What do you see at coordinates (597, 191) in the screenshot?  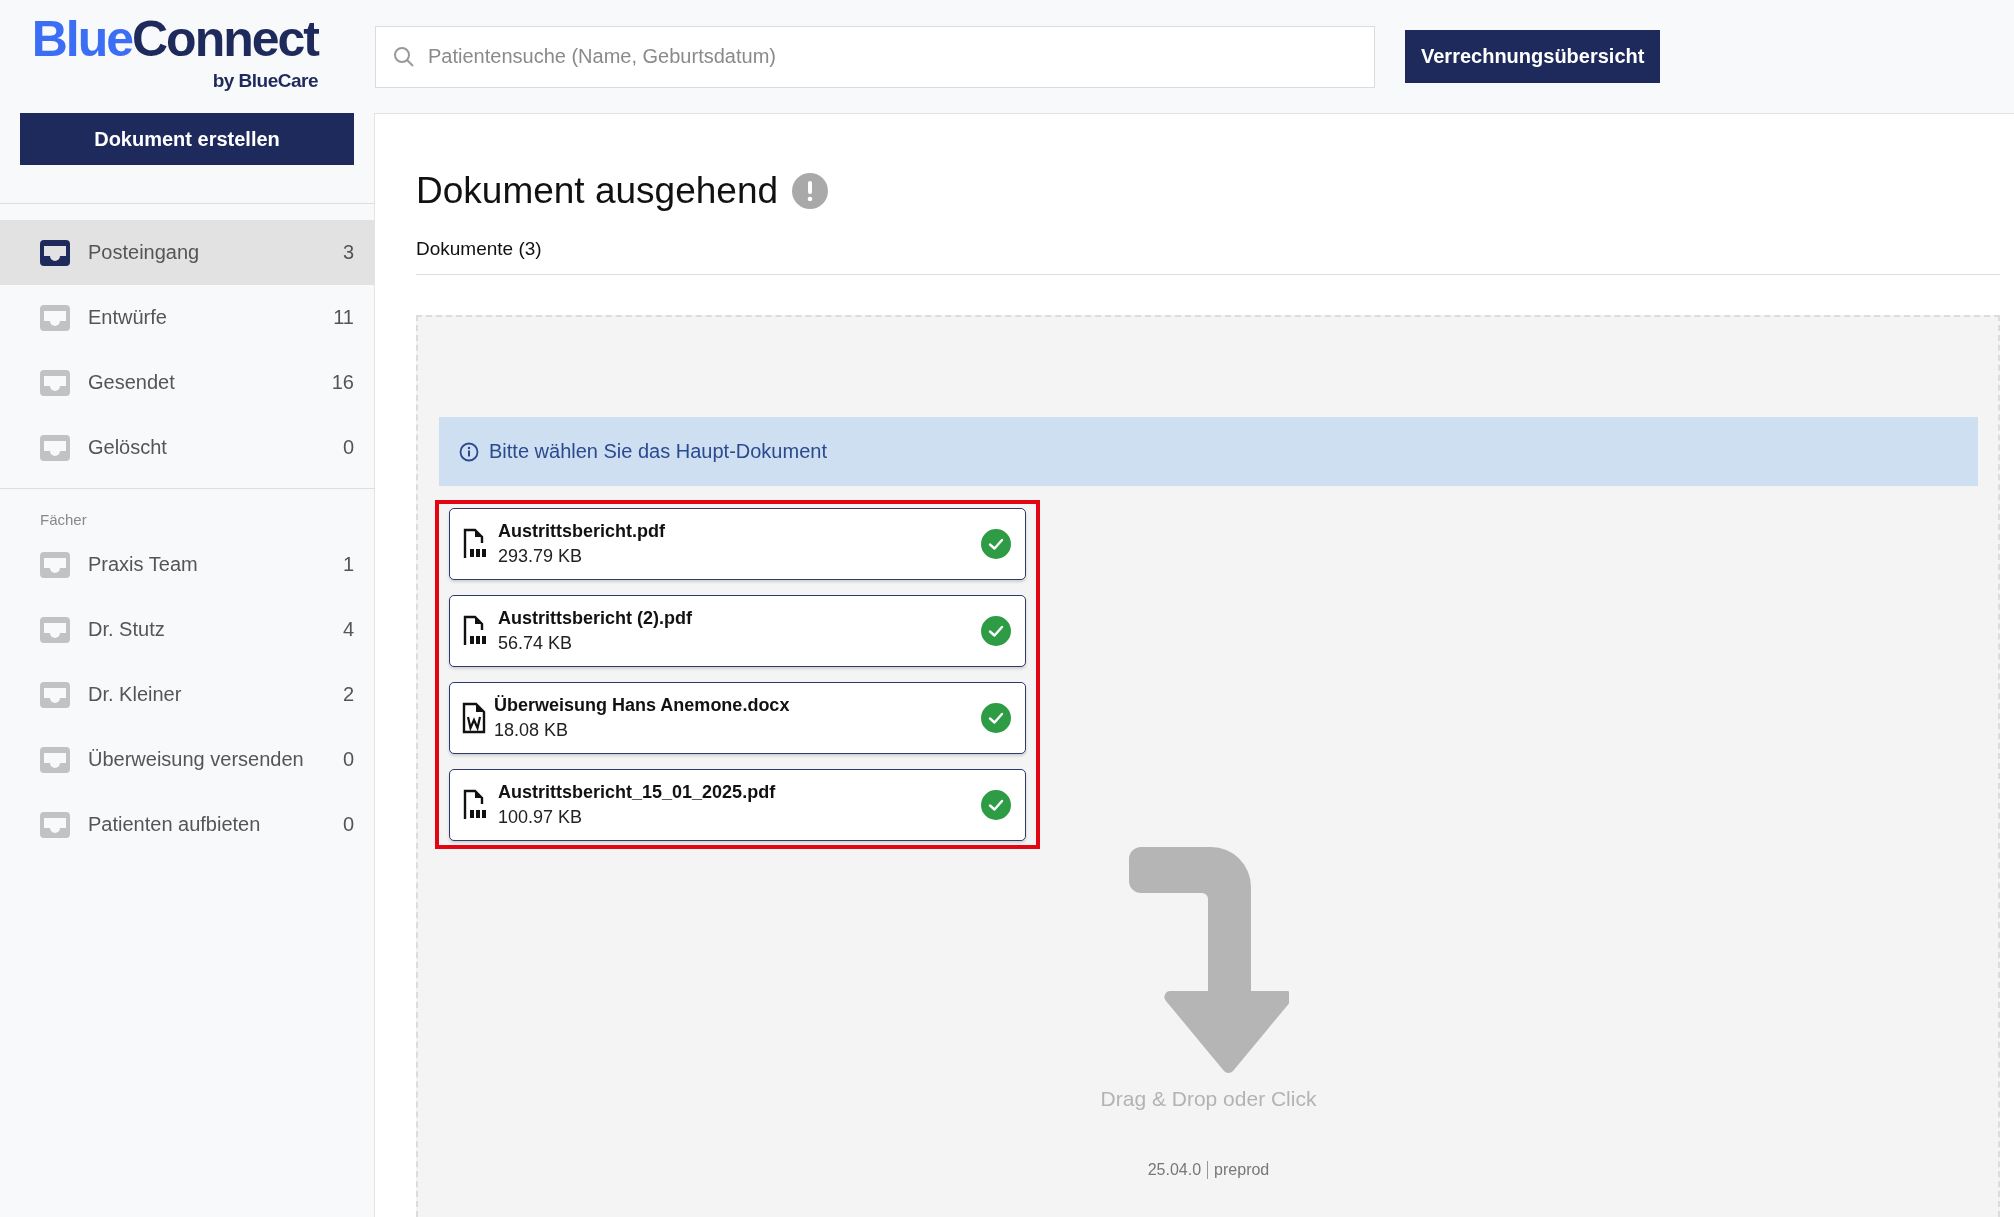 I see `page-title: Dokument ausgehend` at bounding box center [597, 191].